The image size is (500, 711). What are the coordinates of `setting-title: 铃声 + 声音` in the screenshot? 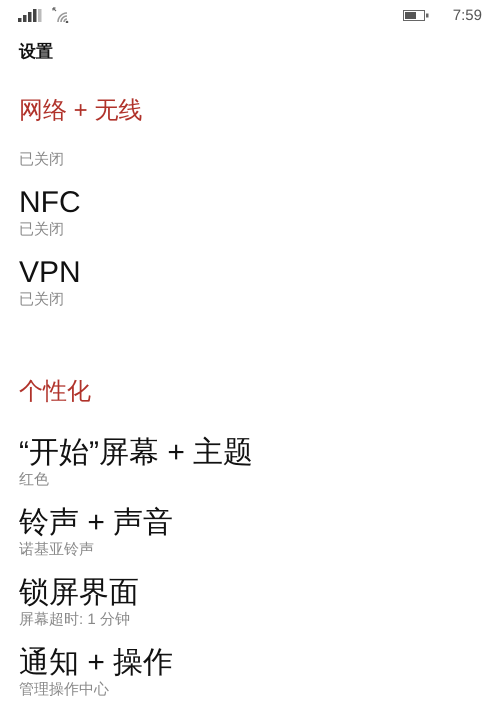 It's located at (96, 522).